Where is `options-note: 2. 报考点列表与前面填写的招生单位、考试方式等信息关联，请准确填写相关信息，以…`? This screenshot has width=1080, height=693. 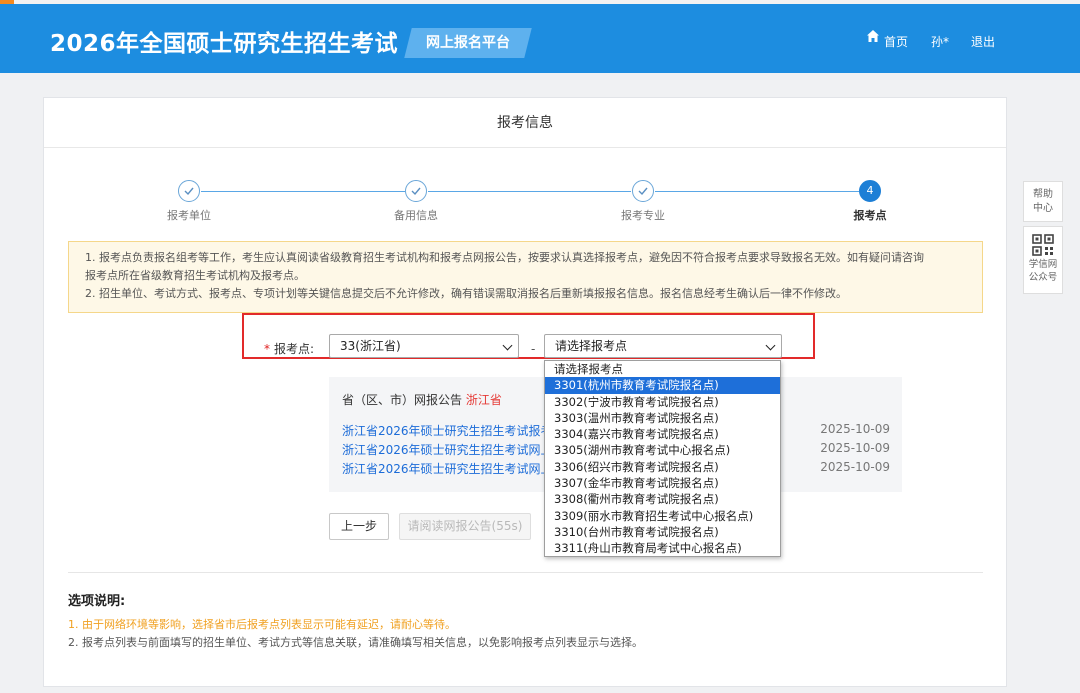 options-note: 2. 报考点列表与前面填写的招生单位、考试方式等信息关联，请准确填写相关信息，以… is located at coordinates (355, 642).